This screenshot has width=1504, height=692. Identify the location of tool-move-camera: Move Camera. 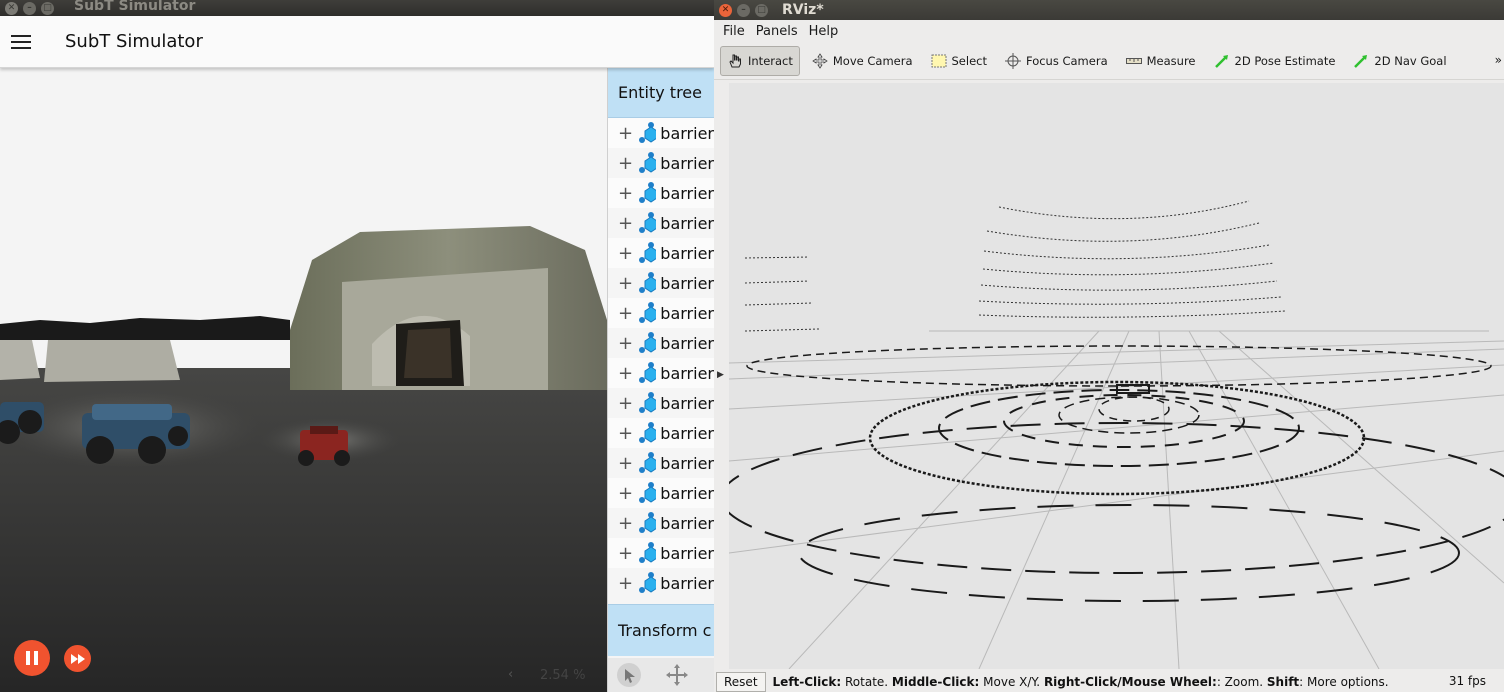
(862, 61).